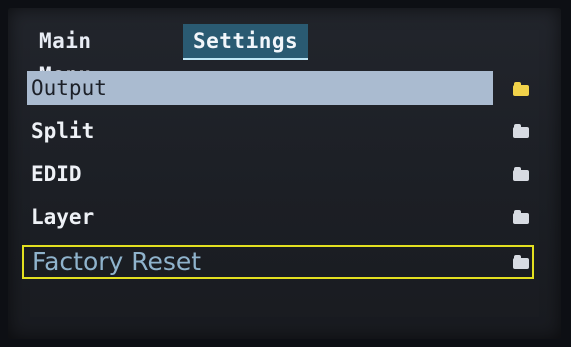 The height and width of the screenshot is (347, 571). Describe the element at coordinates (117, 261) in the screenshot. I see `menu-item-label: Factory Reset` at that location.